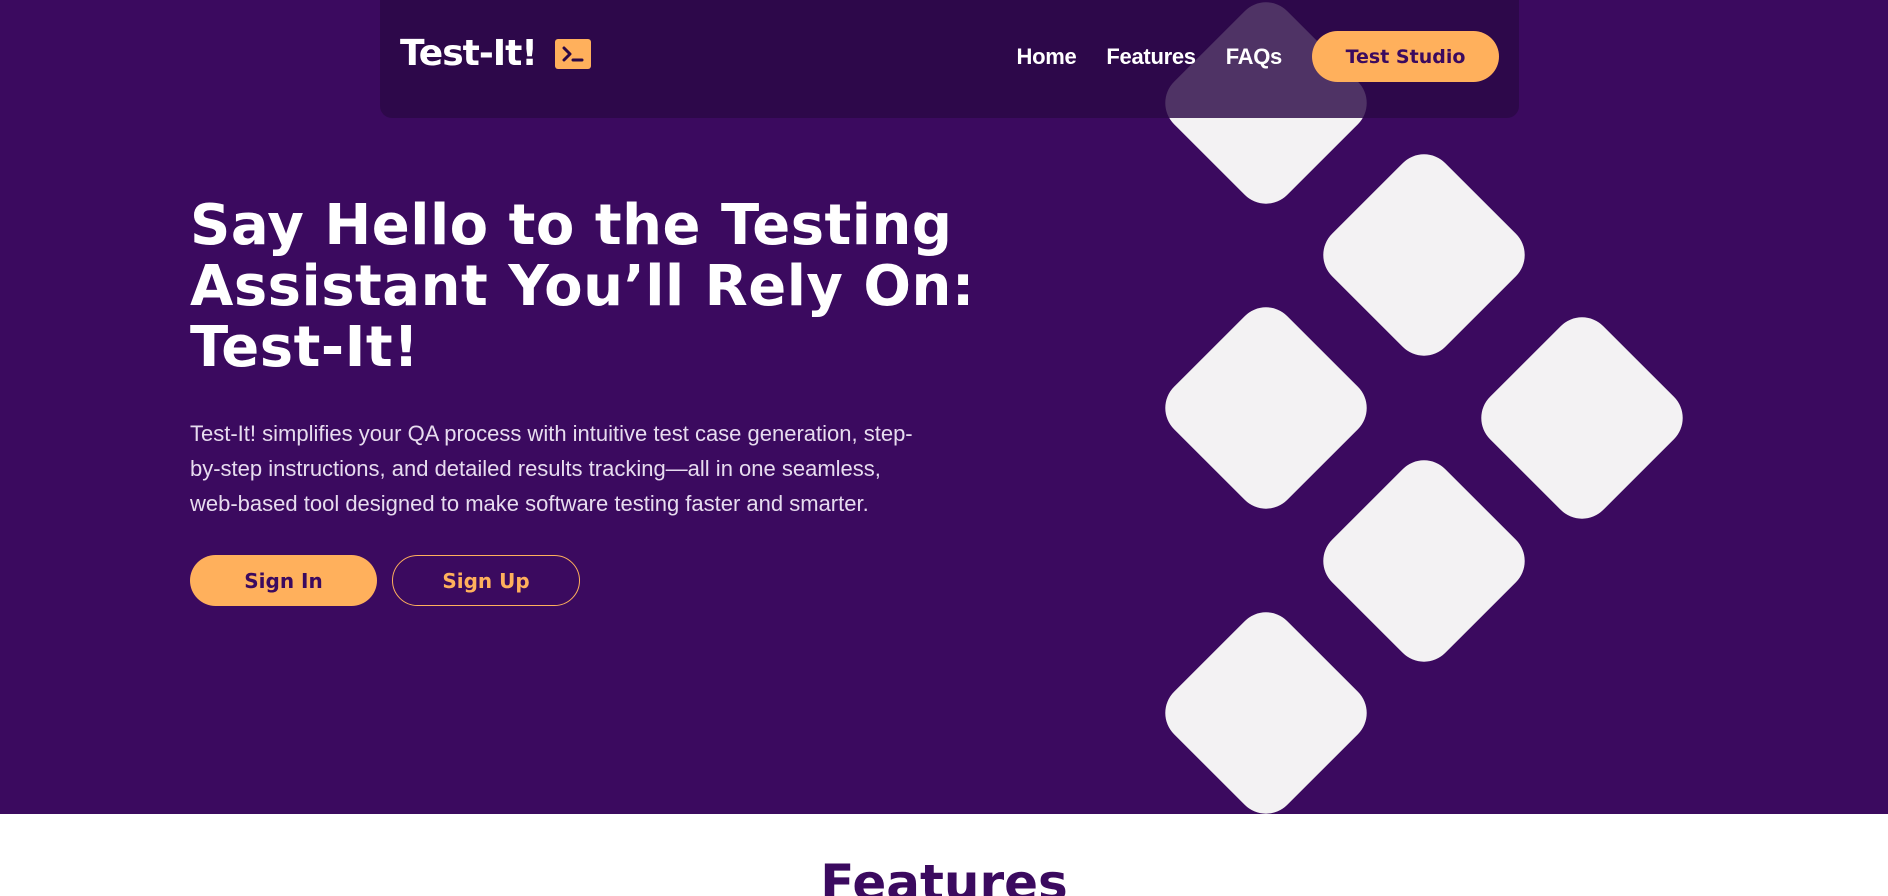 This screenshot has width=1888, height=896. I want to click on brand-logo: Test-It!, so click(495, 53).